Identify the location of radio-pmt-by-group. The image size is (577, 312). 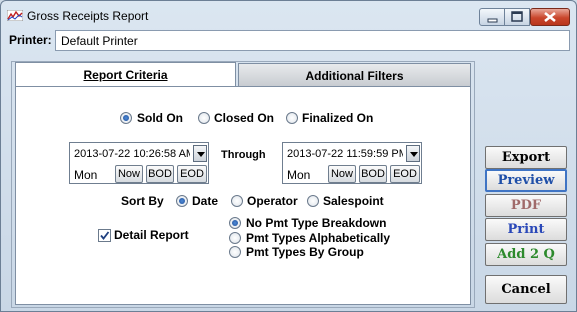
(235, 252).